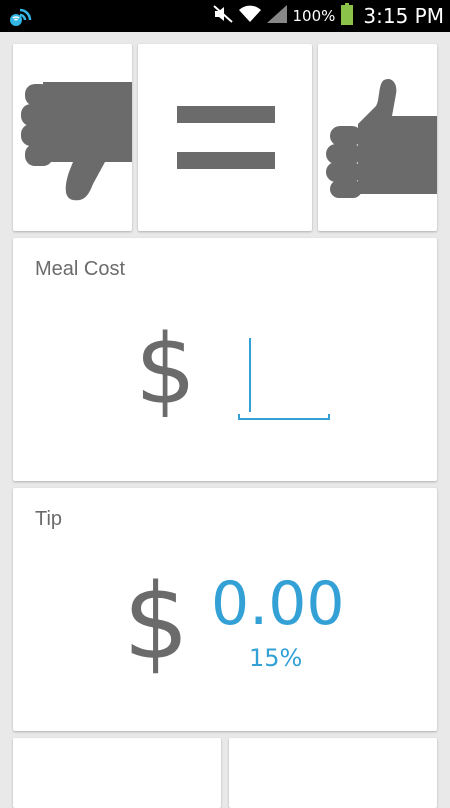 The image size is (450, 808). What do you see at coordinates (239, 417) in the screenshot?
I see `input-underline-tick-left` at bounding box center [239, 417].